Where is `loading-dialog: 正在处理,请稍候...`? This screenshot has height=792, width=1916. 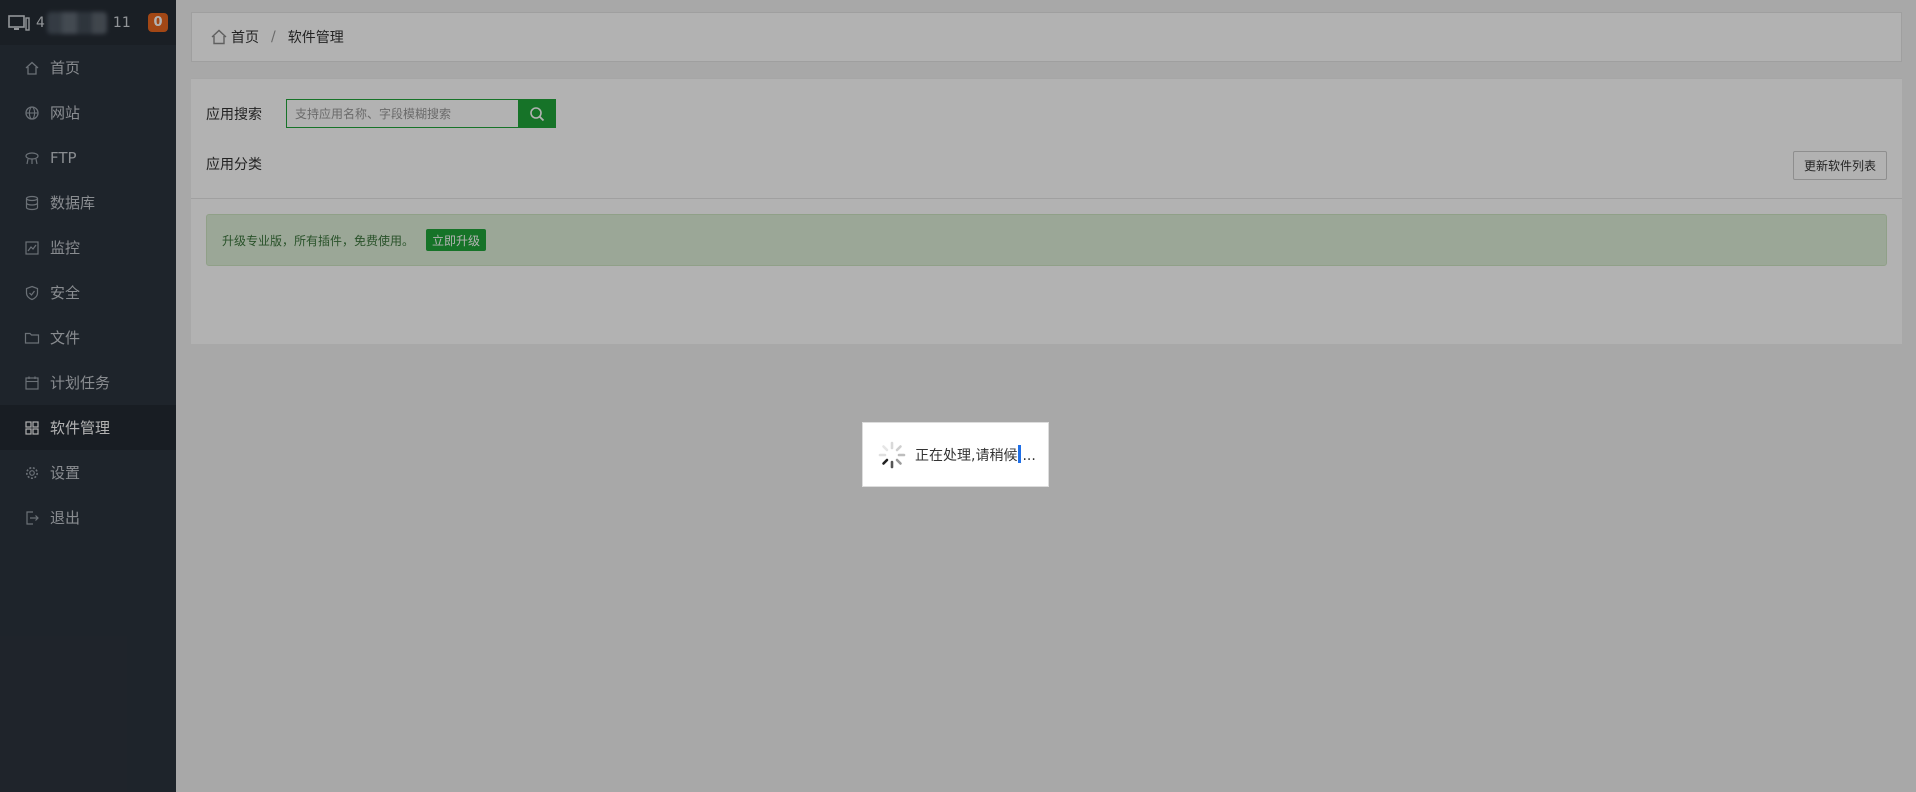 loading-dialog: 正在处理,请稍候... is located at coordinates (955, 454).